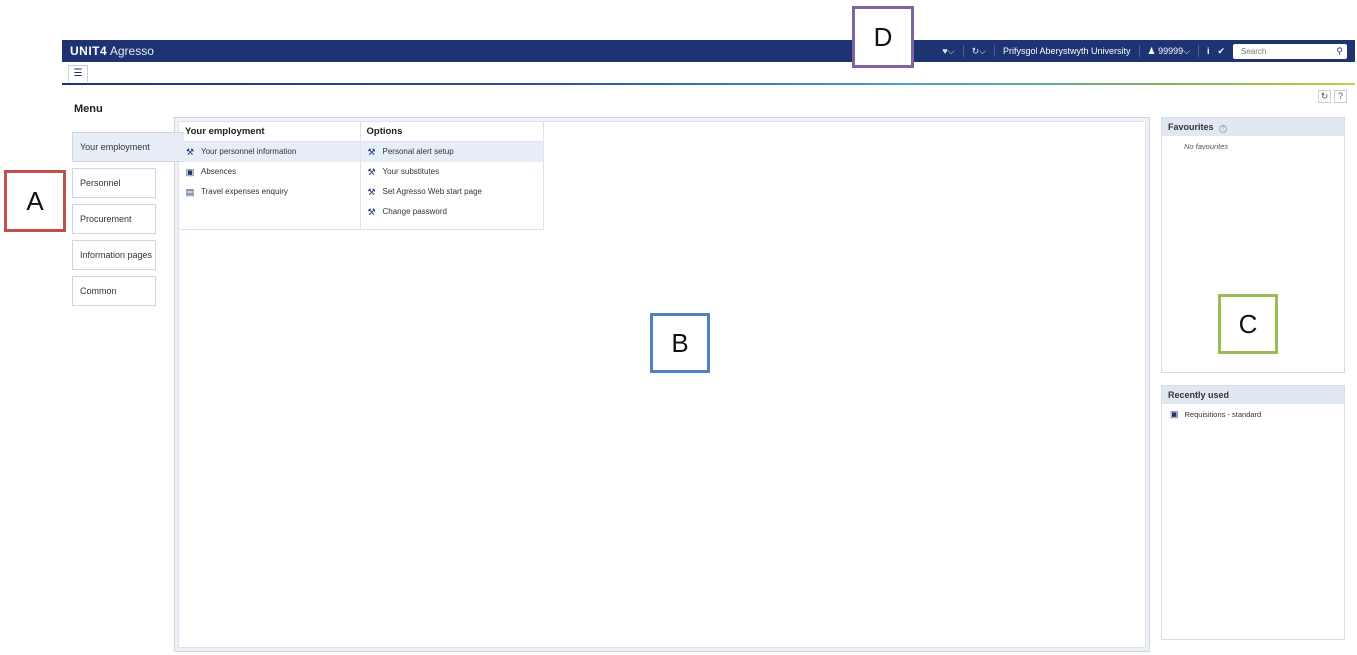 This screenshot has width=1357, height=655. Describe the element at coordinates (114, 291) in the screenshot. I see `nav-item-common: Common` at that location.